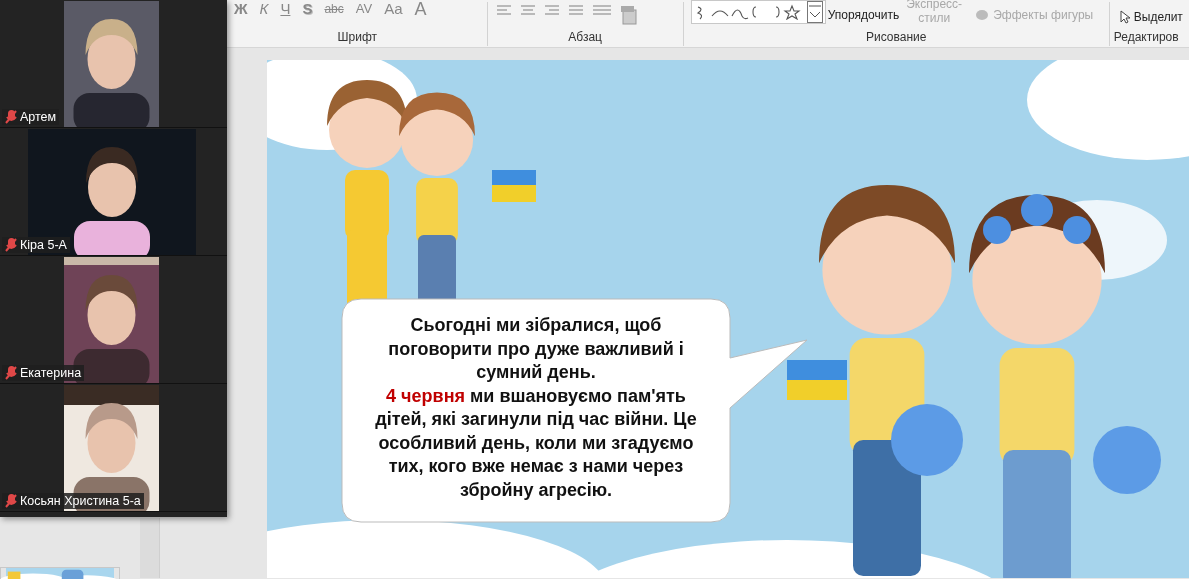  Describe the element at coordinates (1124, 17) in the screenshot. I see `cursor-icon` at that location.